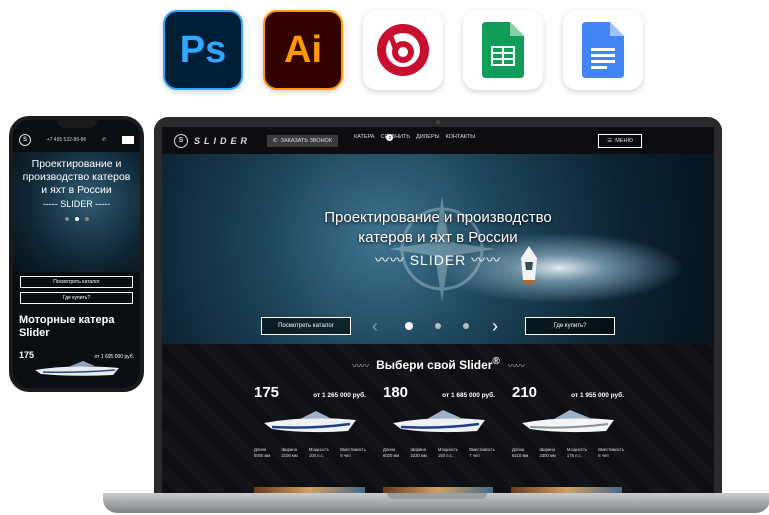 This screenshot has width=769, height=515. I want to click on phone-hero-brand: ----- SLIDER -----, so click(76, 204).